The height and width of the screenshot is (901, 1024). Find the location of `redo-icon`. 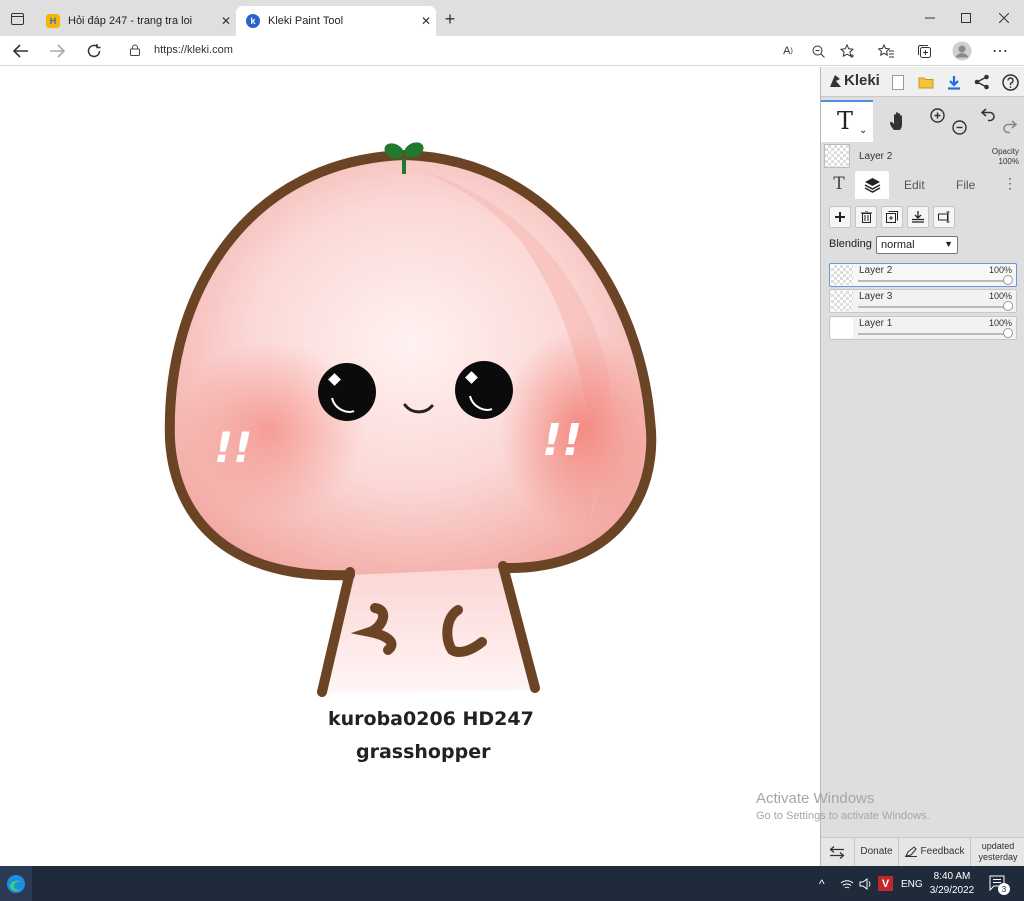

redo-icon is located at coordinates (1009, 127).